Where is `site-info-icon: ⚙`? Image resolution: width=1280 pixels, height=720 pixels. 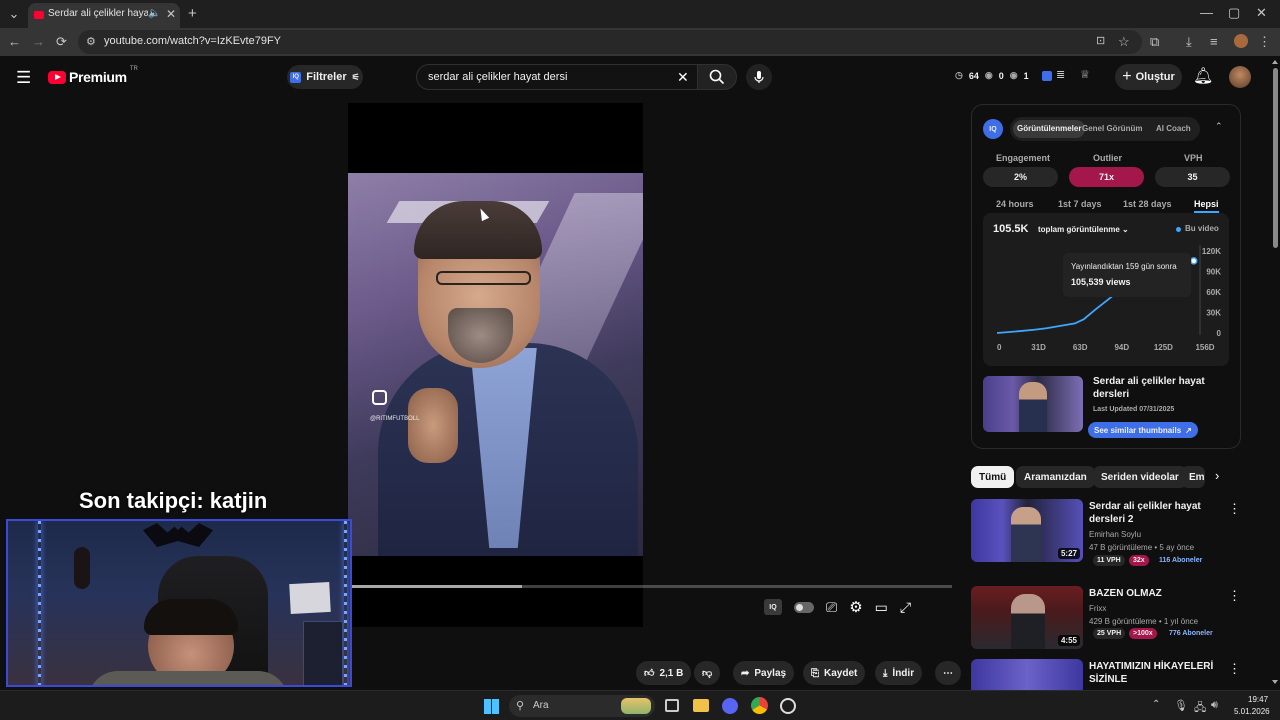
site-info-icon: ⚙ is located at coordinates (91, 41).